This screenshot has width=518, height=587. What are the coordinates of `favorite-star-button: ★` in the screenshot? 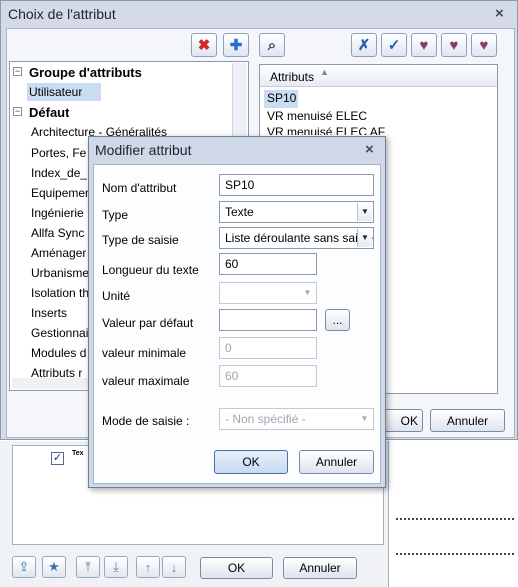 It's located at (54, 567).